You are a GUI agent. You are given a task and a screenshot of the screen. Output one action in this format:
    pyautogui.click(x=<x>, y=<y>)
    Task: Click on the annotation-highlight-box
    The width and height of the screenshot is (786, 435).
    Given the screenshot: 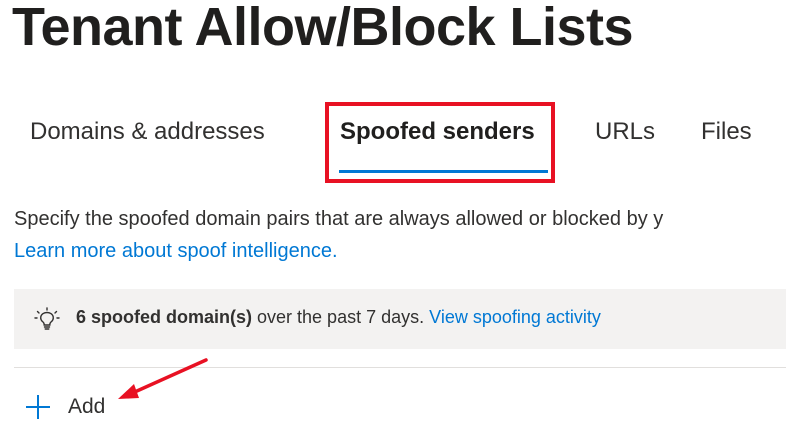 What is the action you would take?
    pyautogui.click(x=440, y=142)
    